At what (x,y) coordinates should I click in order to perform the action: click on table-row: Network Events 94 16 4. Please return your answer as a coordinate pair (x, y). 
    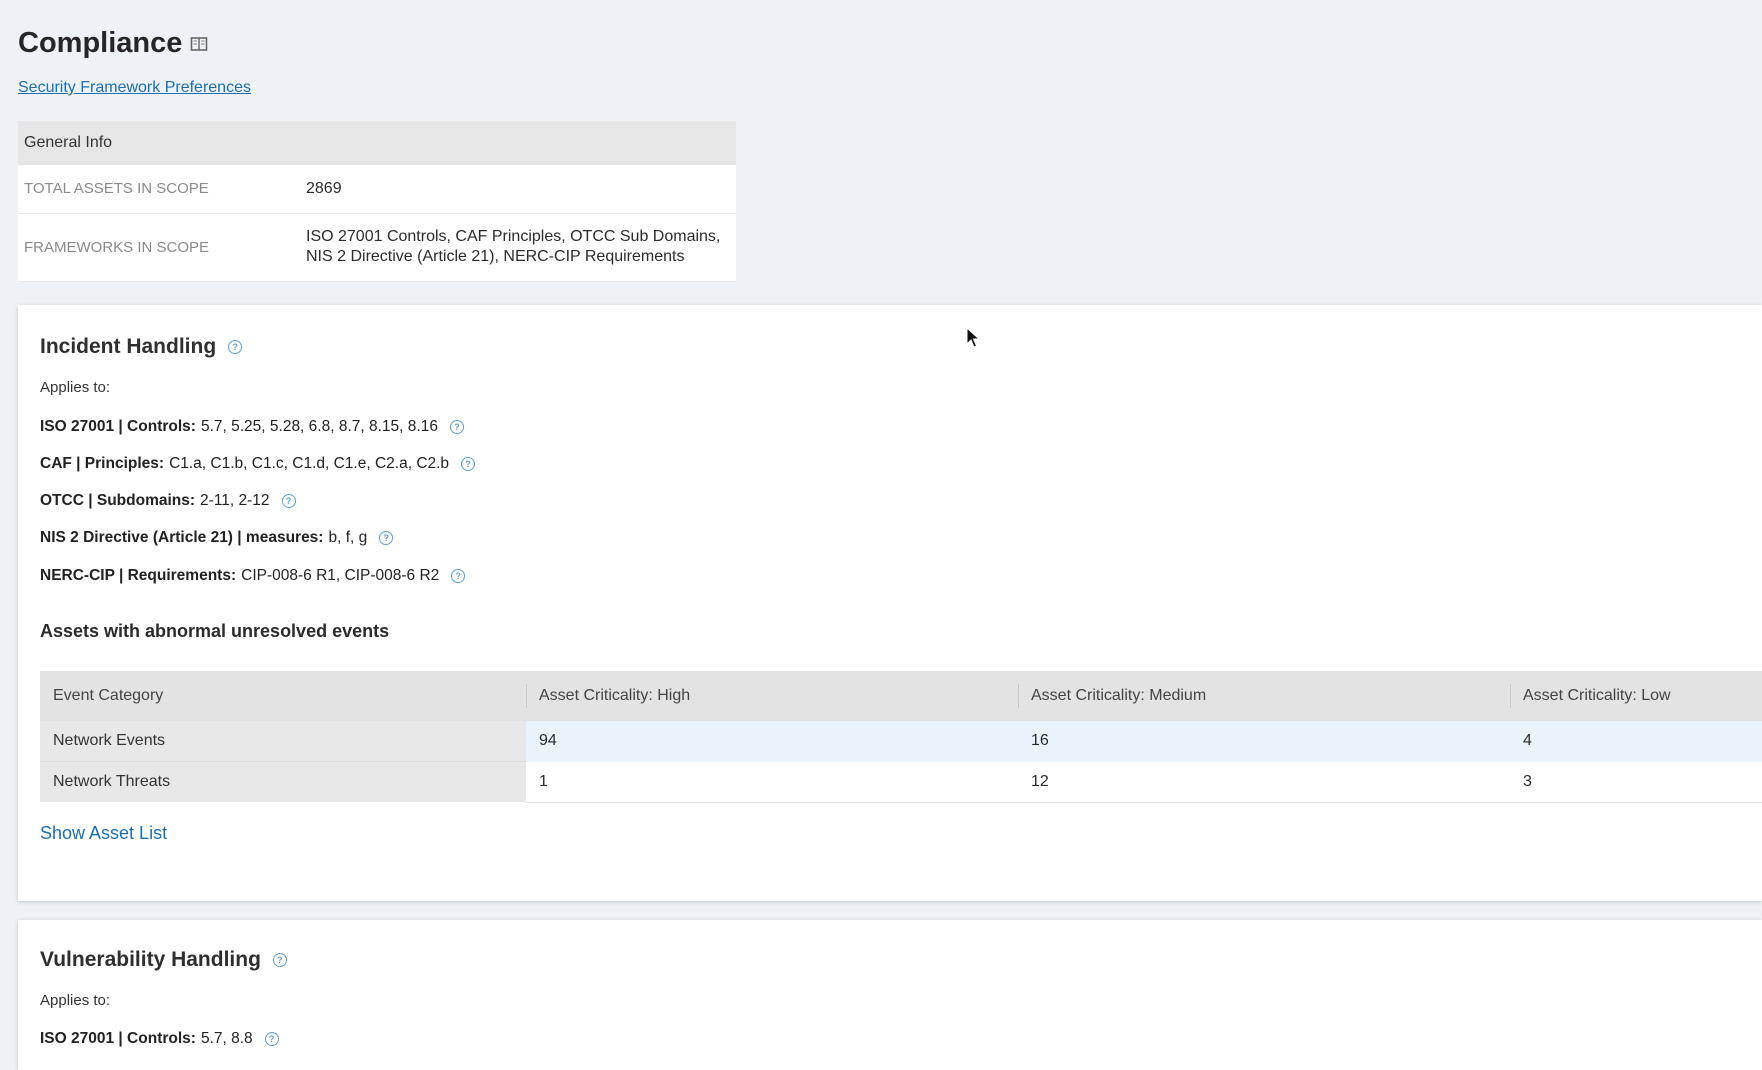
    Looking at the image, I should click on (901, 741).